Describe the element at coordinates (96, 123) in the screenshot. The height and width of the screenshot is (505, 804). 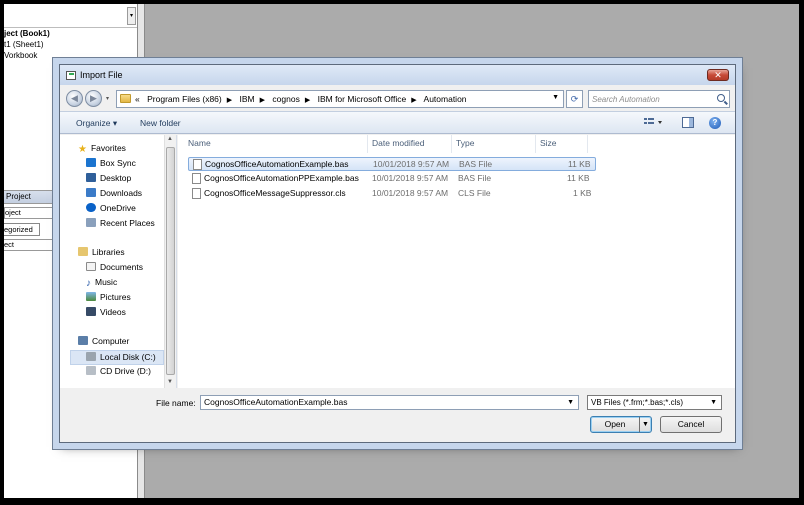
I see `organize-menu: Organize ▾` at that location.